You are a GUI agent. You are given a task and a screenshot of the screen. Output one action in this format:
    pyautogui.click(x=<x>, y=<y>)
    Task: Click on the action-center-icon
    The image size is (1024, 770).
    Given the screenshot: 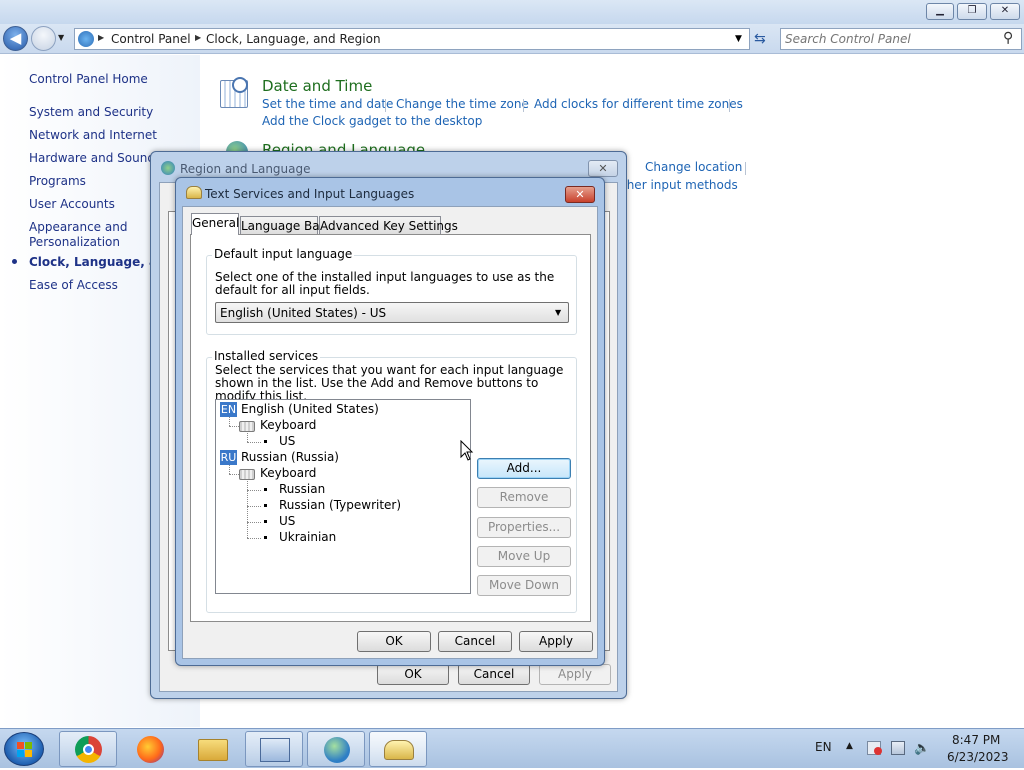 What is the action you would take?
    pyautogui.click(x=874, y=748)
    